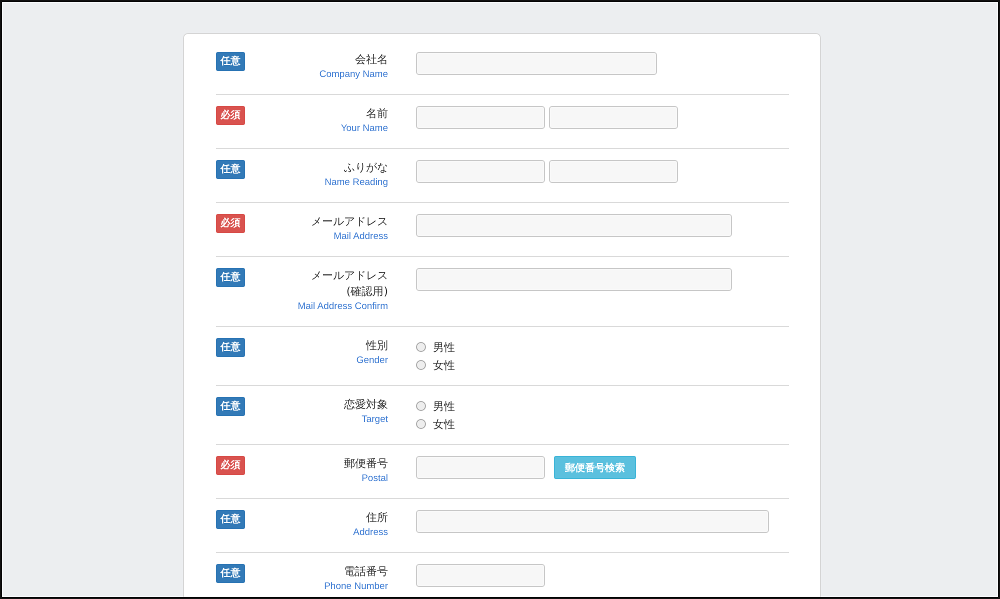 This screenshot has height=599, width=1000. What do you see at coordinates (375, 479) in the screenshot?
I see `field-label-english: Postal` at bounding box center [375, 479].